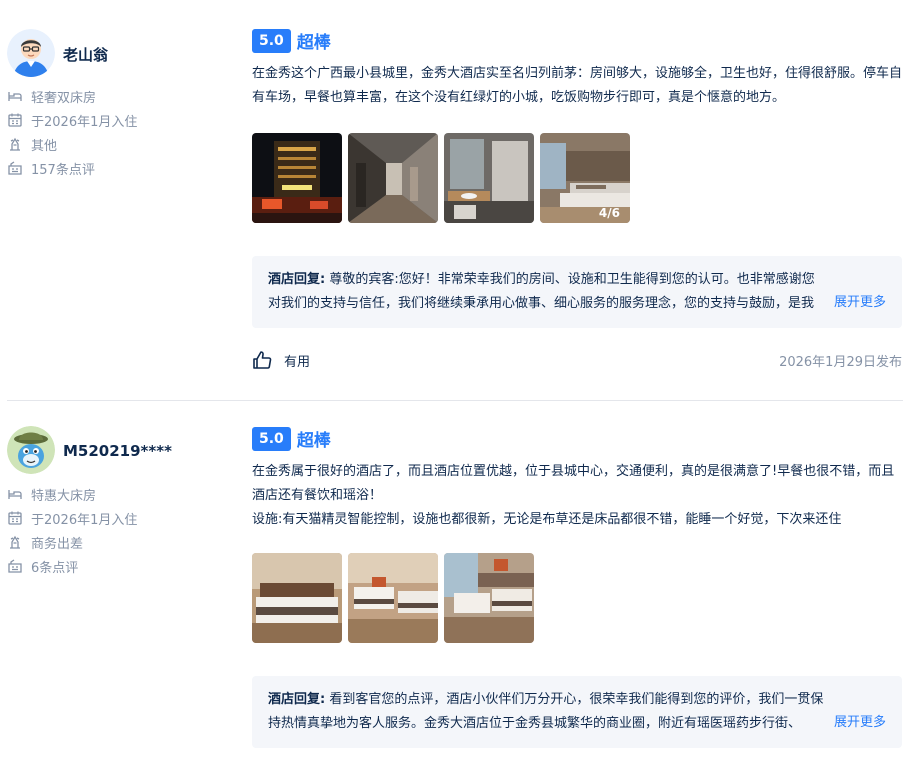 The width and height of the screenshot is (908, 761). I want to click on username: 老山翁, so click(85, 54).